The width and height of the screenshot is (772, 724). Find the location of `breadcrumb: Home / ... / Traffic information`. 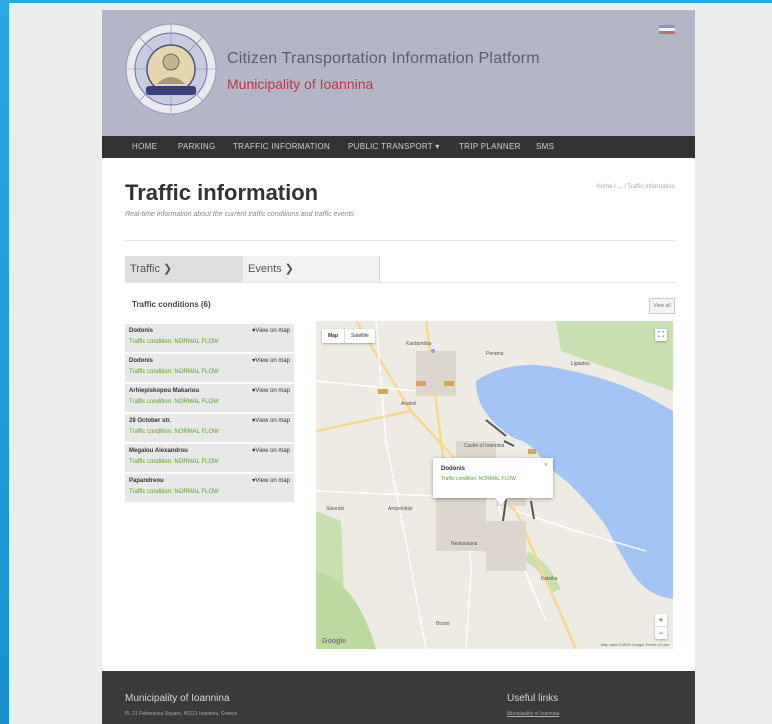

breadcrumb: Home / ... / Traffic information is located at coordinates (635, 187).